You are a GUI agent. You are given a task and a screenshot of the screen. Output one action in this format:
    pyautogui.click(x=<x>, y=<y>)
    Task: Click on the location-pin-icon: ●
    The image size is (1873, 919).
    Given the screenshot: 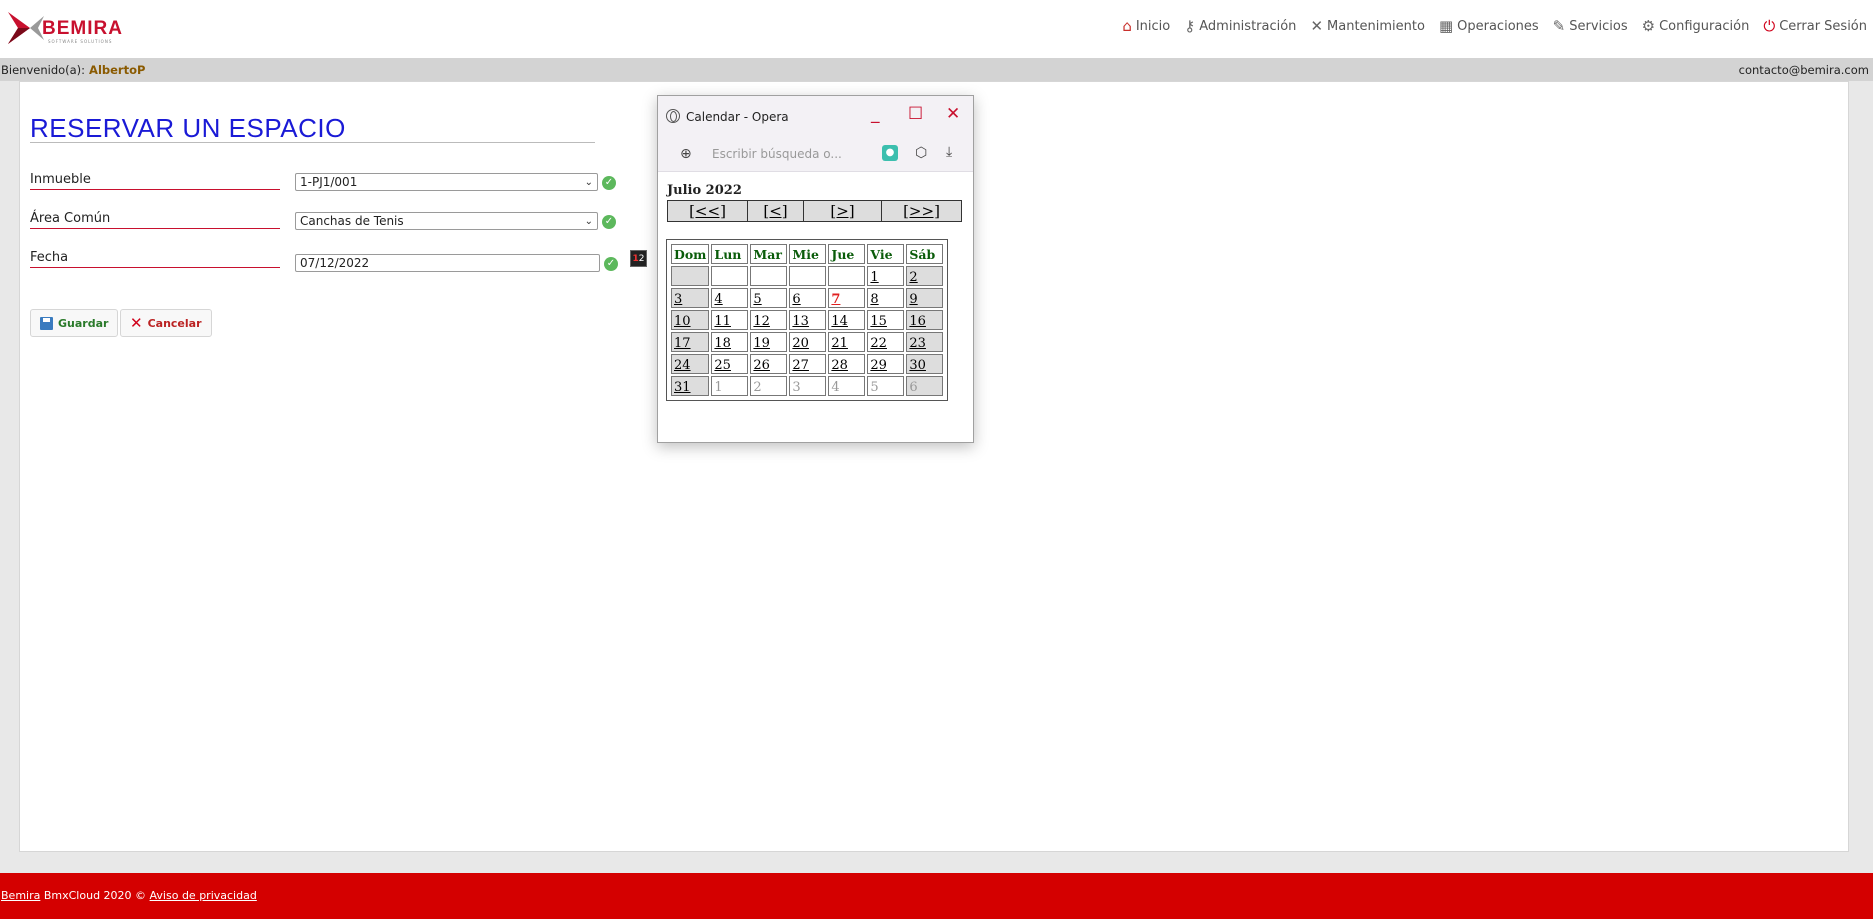 What is the action you would take?
    pyautogui.click(x=890, y=153)
    